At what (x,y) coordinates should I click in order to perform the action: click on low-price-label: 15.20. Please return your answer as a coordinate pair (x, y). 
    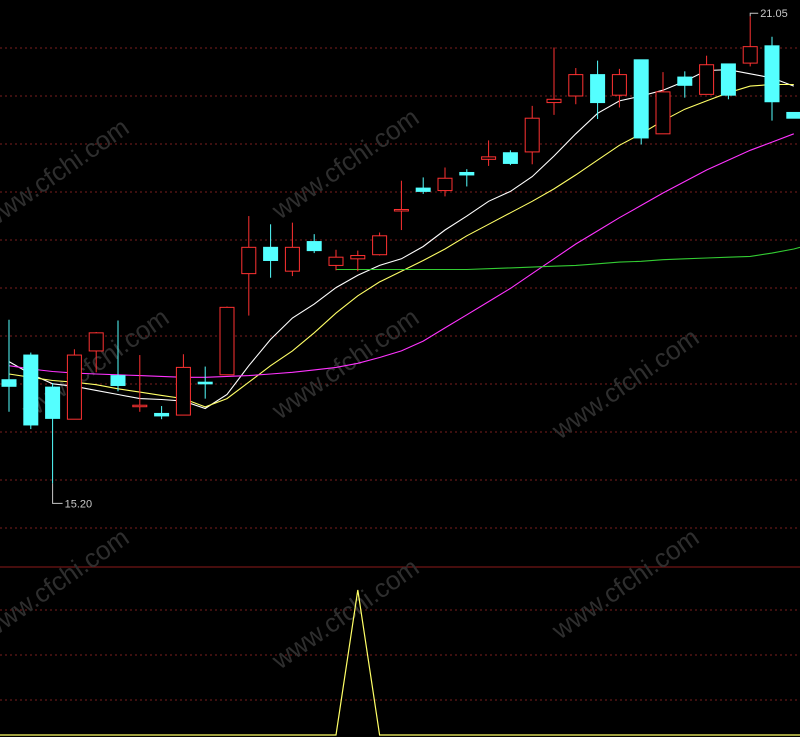
    Looking at the image, I should click on (79, 504).